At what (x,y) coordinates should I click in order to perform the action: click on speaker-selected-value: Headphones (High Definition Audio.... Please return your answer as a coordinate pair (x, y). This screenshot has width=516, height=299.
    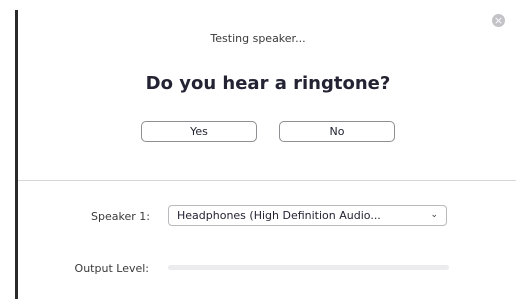
    Looking at the image, I should click on (279, 215).